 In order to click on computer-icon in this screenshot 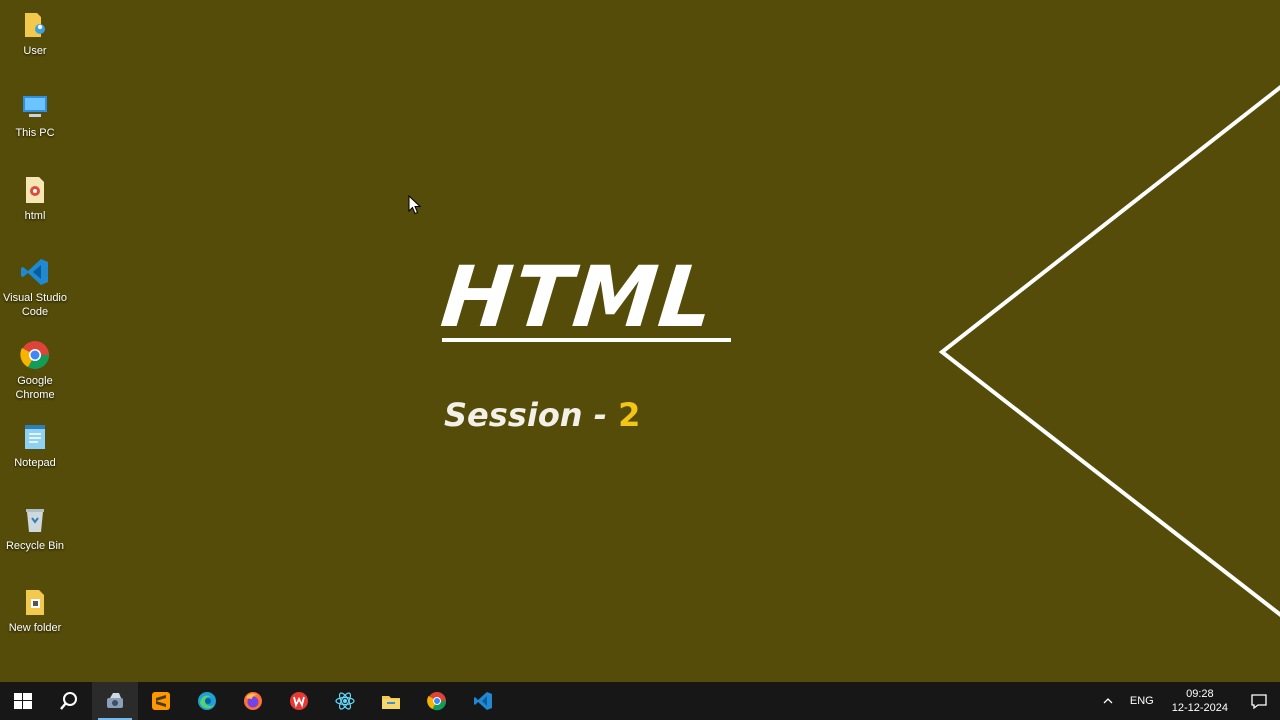, I will do `click(35, 107)`.